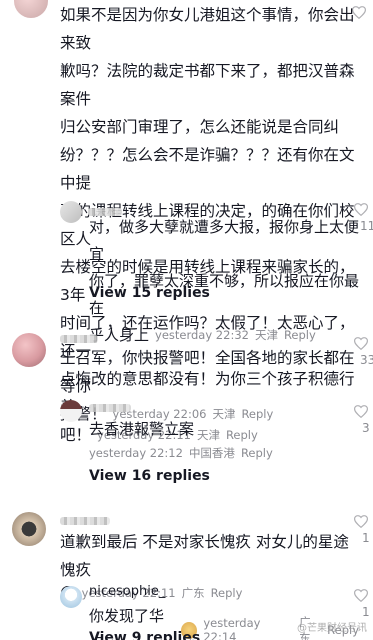  What do you see at coordinates (332, 628) in the screenshot?
I see `watermark: @芒果财经号讯` at bounding box center [332, 628].